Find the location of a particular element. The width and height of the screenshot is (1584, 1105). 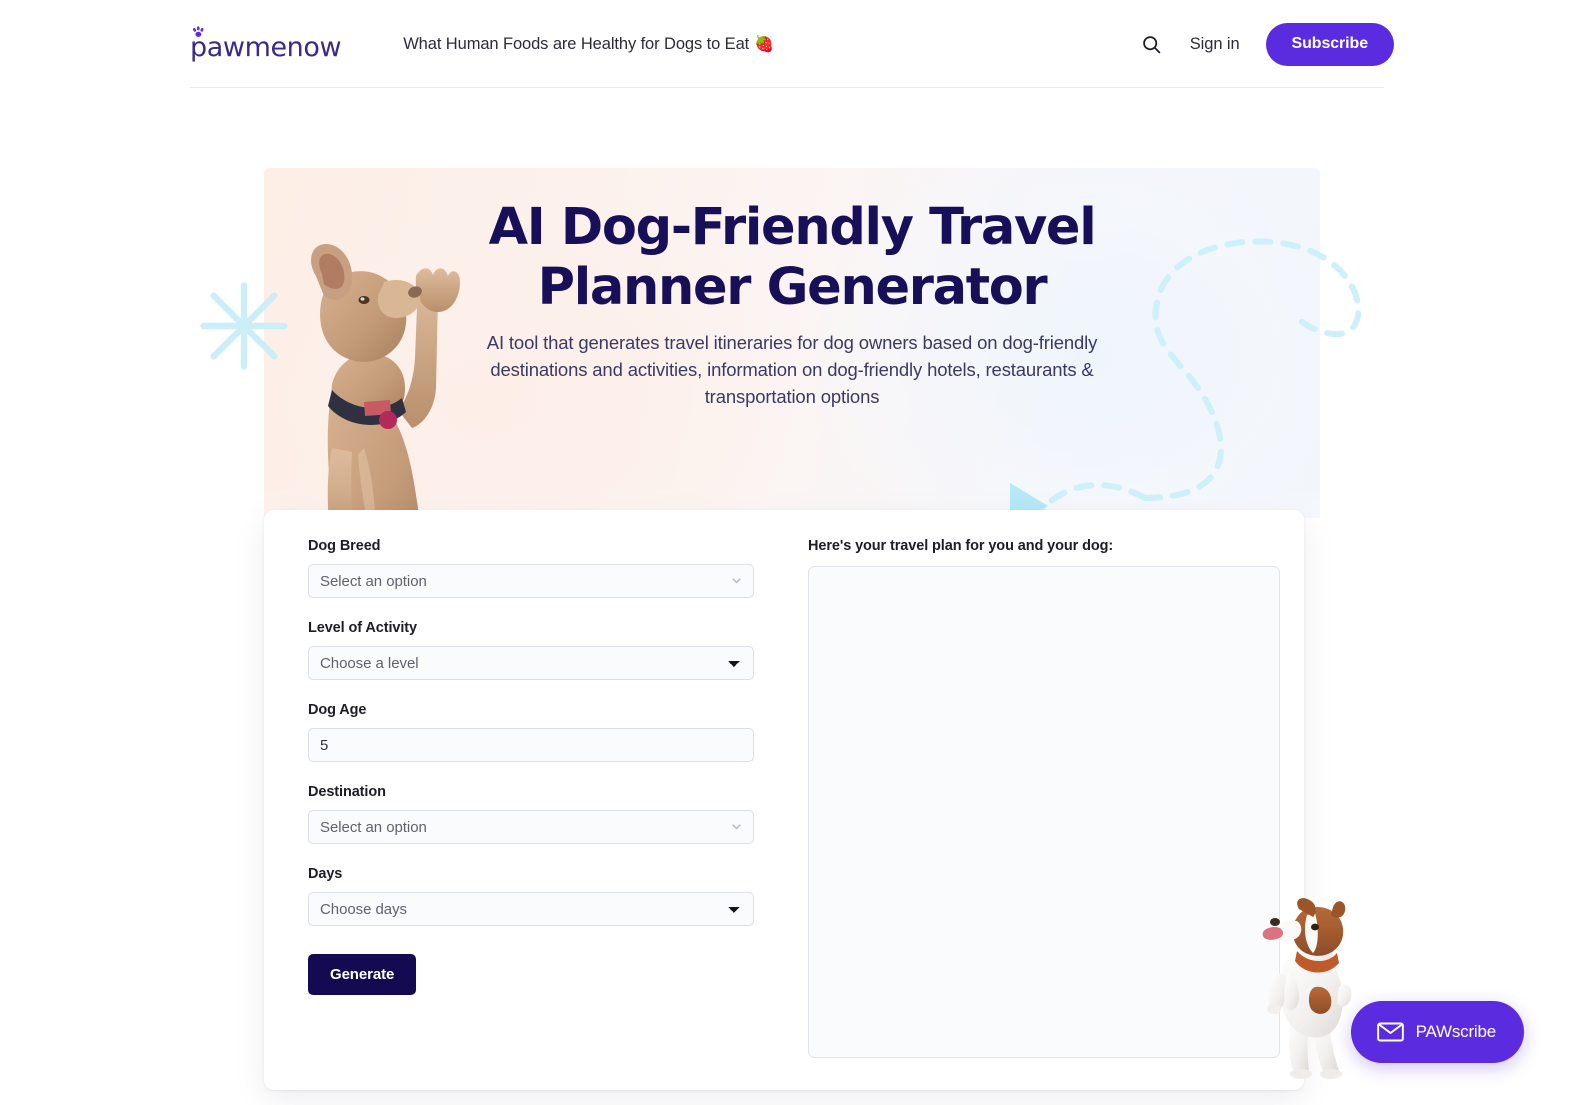

field-label-level-of-activity: Level of Activity is located at coordinates (362, 628).